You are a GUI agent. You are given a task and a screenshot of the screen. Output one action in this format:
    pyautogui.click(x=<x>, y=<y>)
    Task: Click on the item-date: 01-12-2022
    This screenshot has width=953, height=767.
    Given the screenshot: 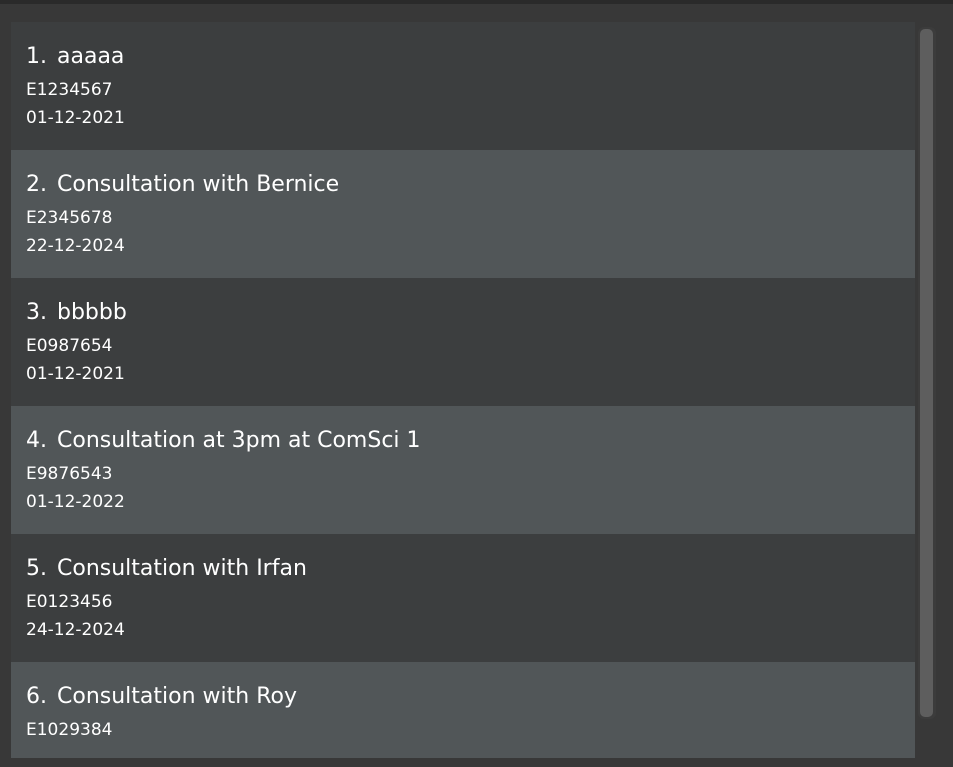 What is the action you would take?
    pyautogui.click(x=75, y=502)
    